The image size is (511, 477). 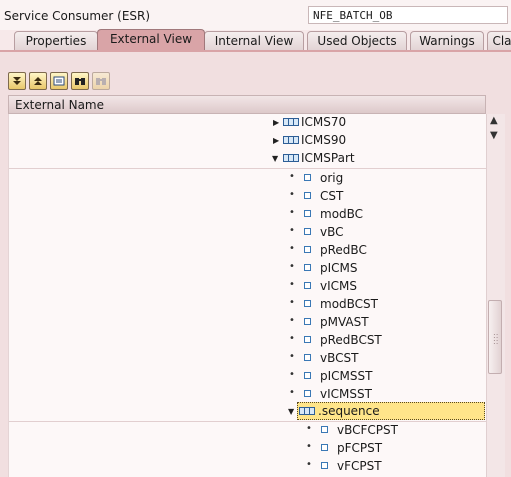 What do you see at coordinates (248, 123) in the screenshot?
I see `tree-node: ▶ ICMS70` at bounding box center [248, 123].